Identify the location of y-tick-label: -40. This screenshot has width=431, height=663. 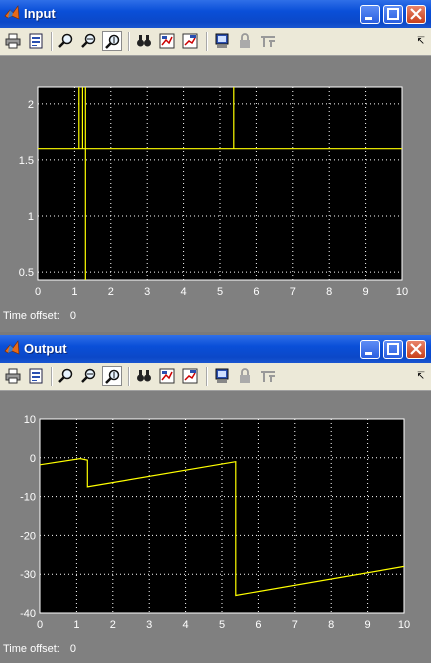
(28, 614).